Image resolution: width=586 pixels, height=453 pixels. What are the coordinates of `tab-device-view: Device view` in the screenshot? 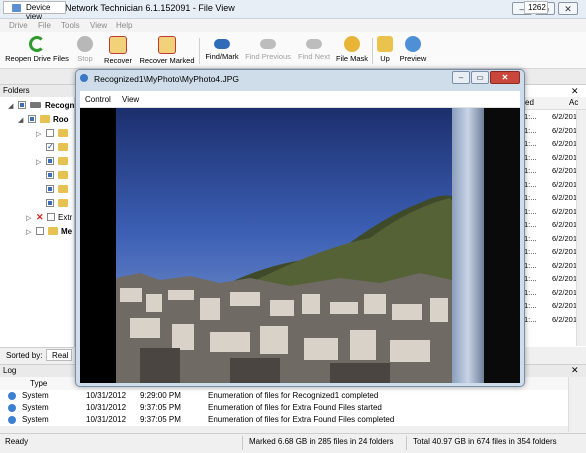 It's located at (34, 11).